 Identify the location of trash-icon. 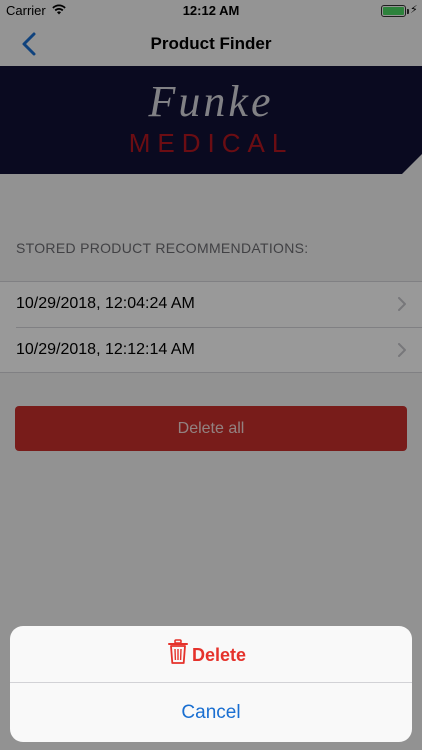
(178, 651).